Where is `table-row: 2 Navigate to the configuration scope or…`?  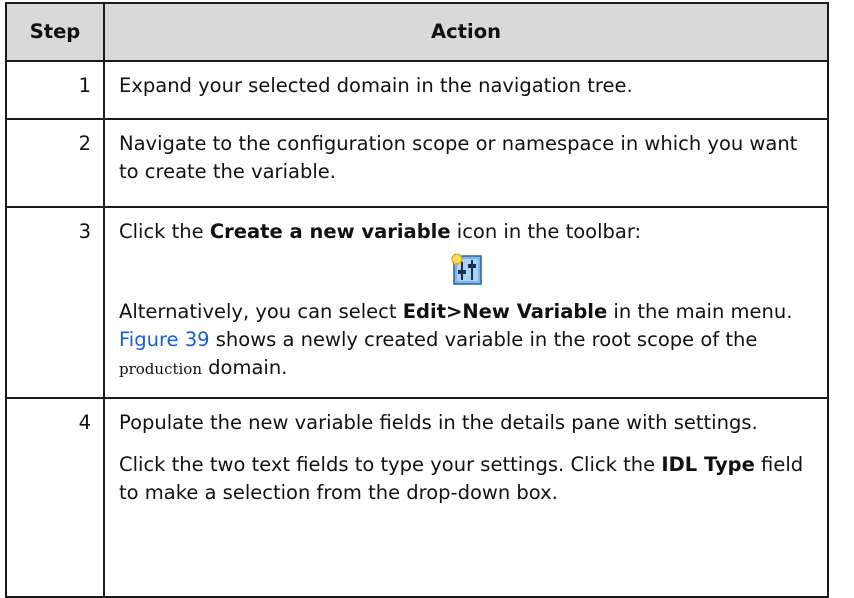 table-row: 2 Navigate to the configuration scope or… is located at coordinates (417, 163).